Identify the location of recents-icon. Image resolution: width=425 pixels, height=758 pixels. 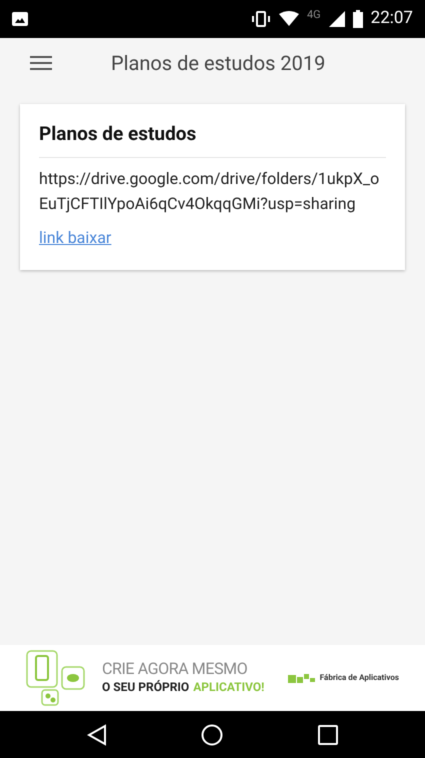
(328, 734).